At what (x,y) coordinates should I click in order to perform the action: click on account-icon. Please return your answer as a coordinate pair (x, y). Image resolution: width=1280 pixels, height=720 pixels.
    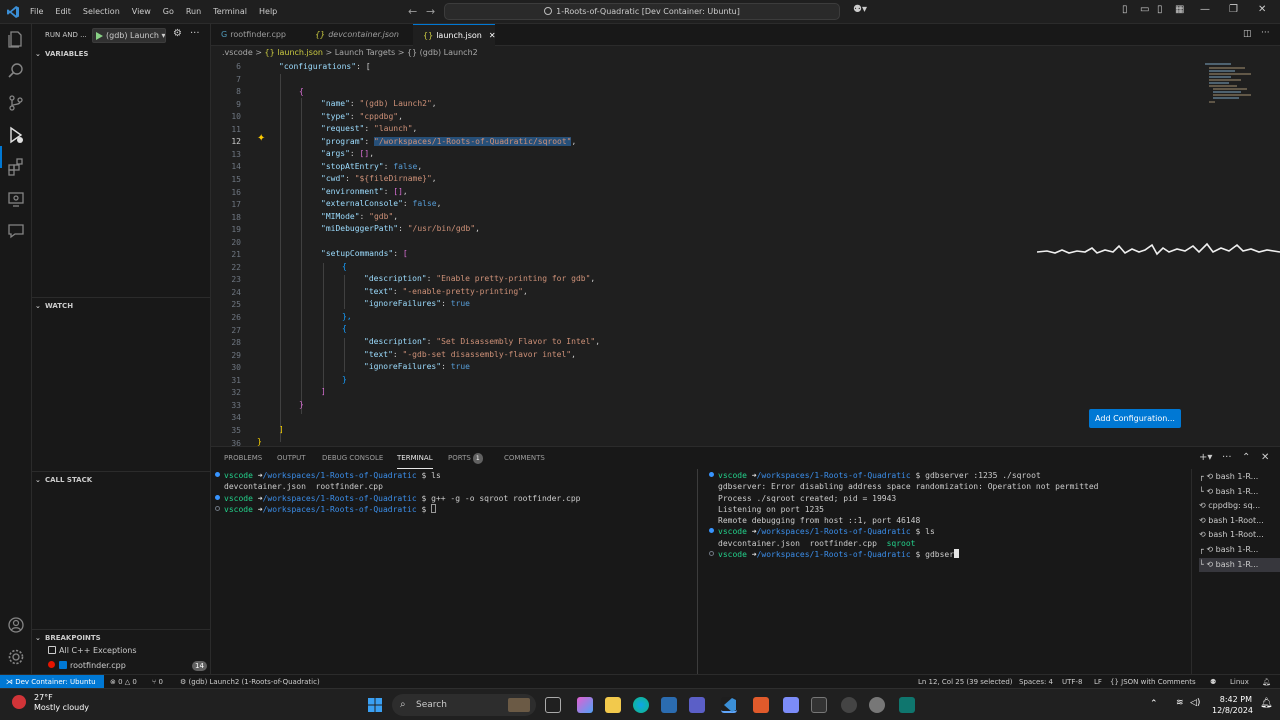
    Looking at the image, I should click on (16, 625).